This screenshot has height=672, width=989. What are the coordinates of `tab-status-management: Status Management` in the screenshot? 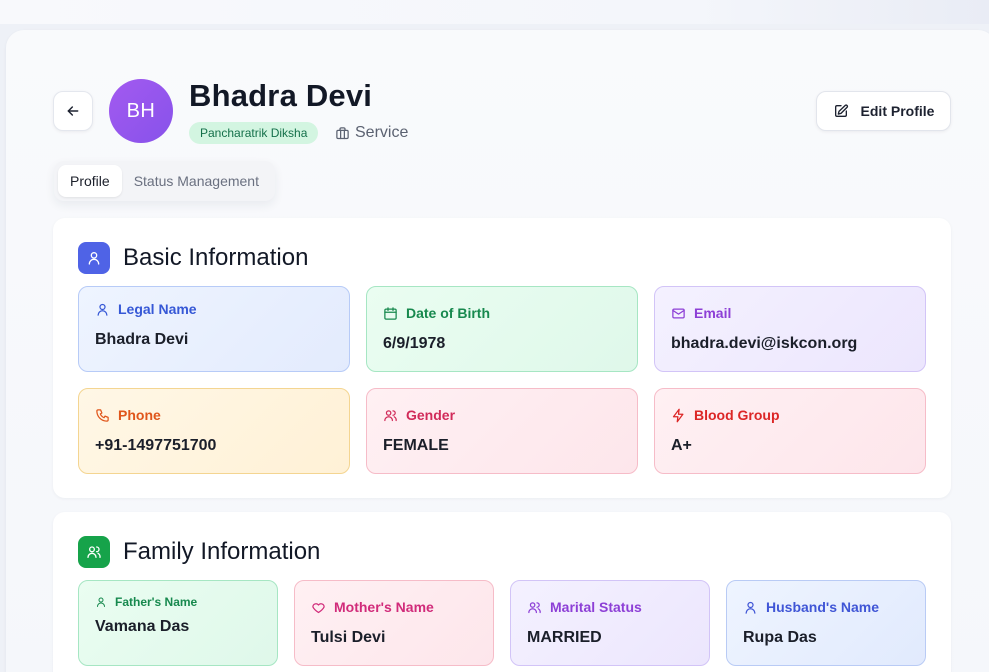 It's located at (196, 181).